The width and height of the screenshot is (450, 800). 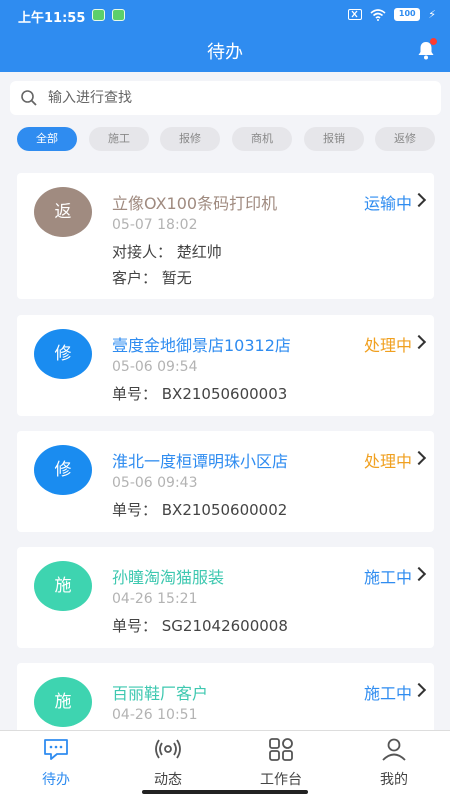 I want to click on search-bar, so click(x=225, y=98).